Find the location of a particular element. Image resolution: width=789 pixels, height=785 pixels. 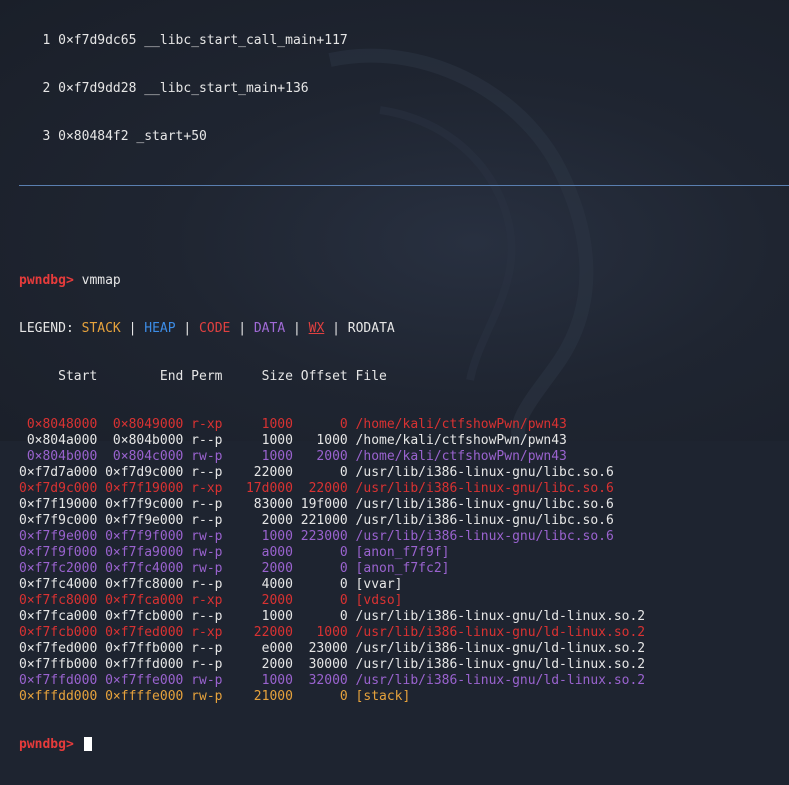

backtrace-frame: 3 0×80484f2 _start+50 is located at coordinates (332, 137).